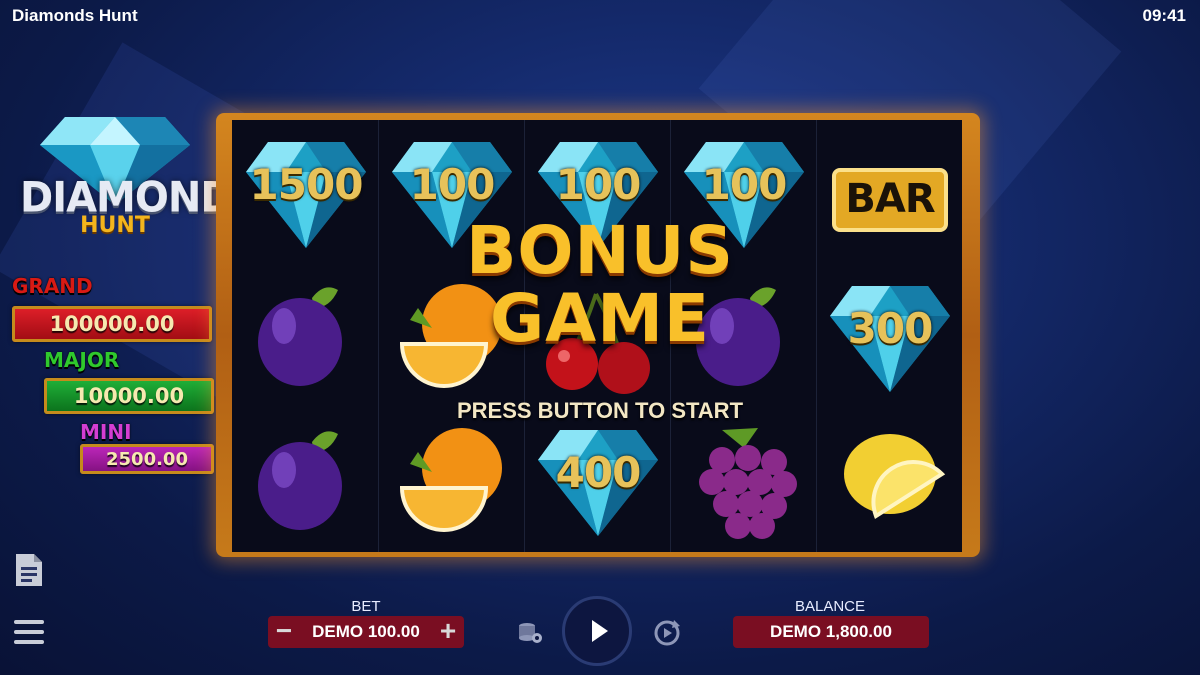 The height and width of the screenshot is (675, 1200). What do you see at coordinates (75, 15) in the screenshot?
I see `app-title: Diamonds Hunt` at bounding box center [75, 15].